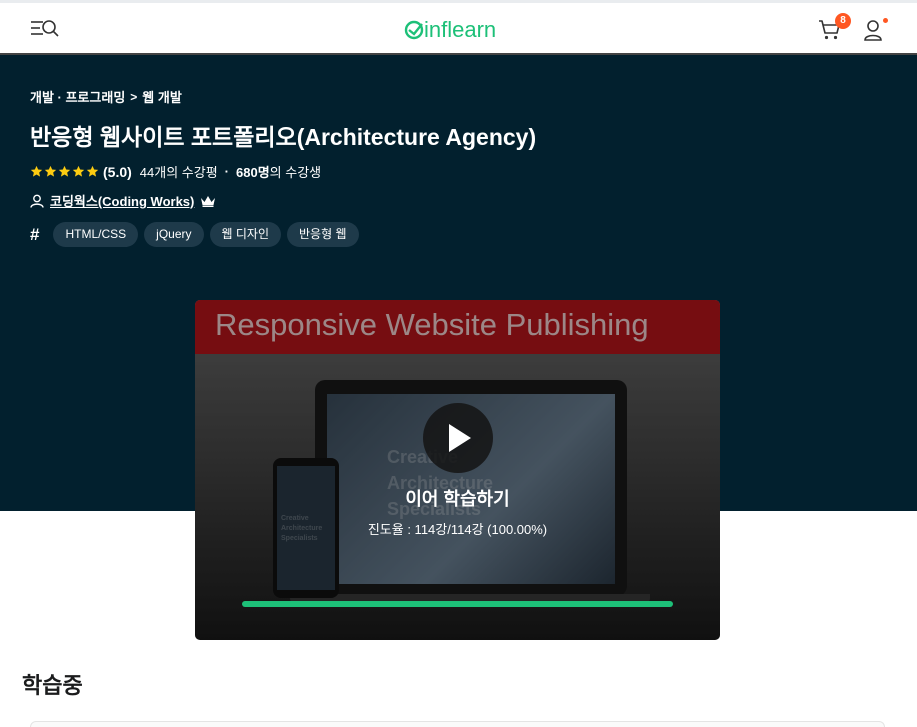 The height and width of the screenshot is (727, 917). I want to click on student-count: 680명, so click(253, 172).